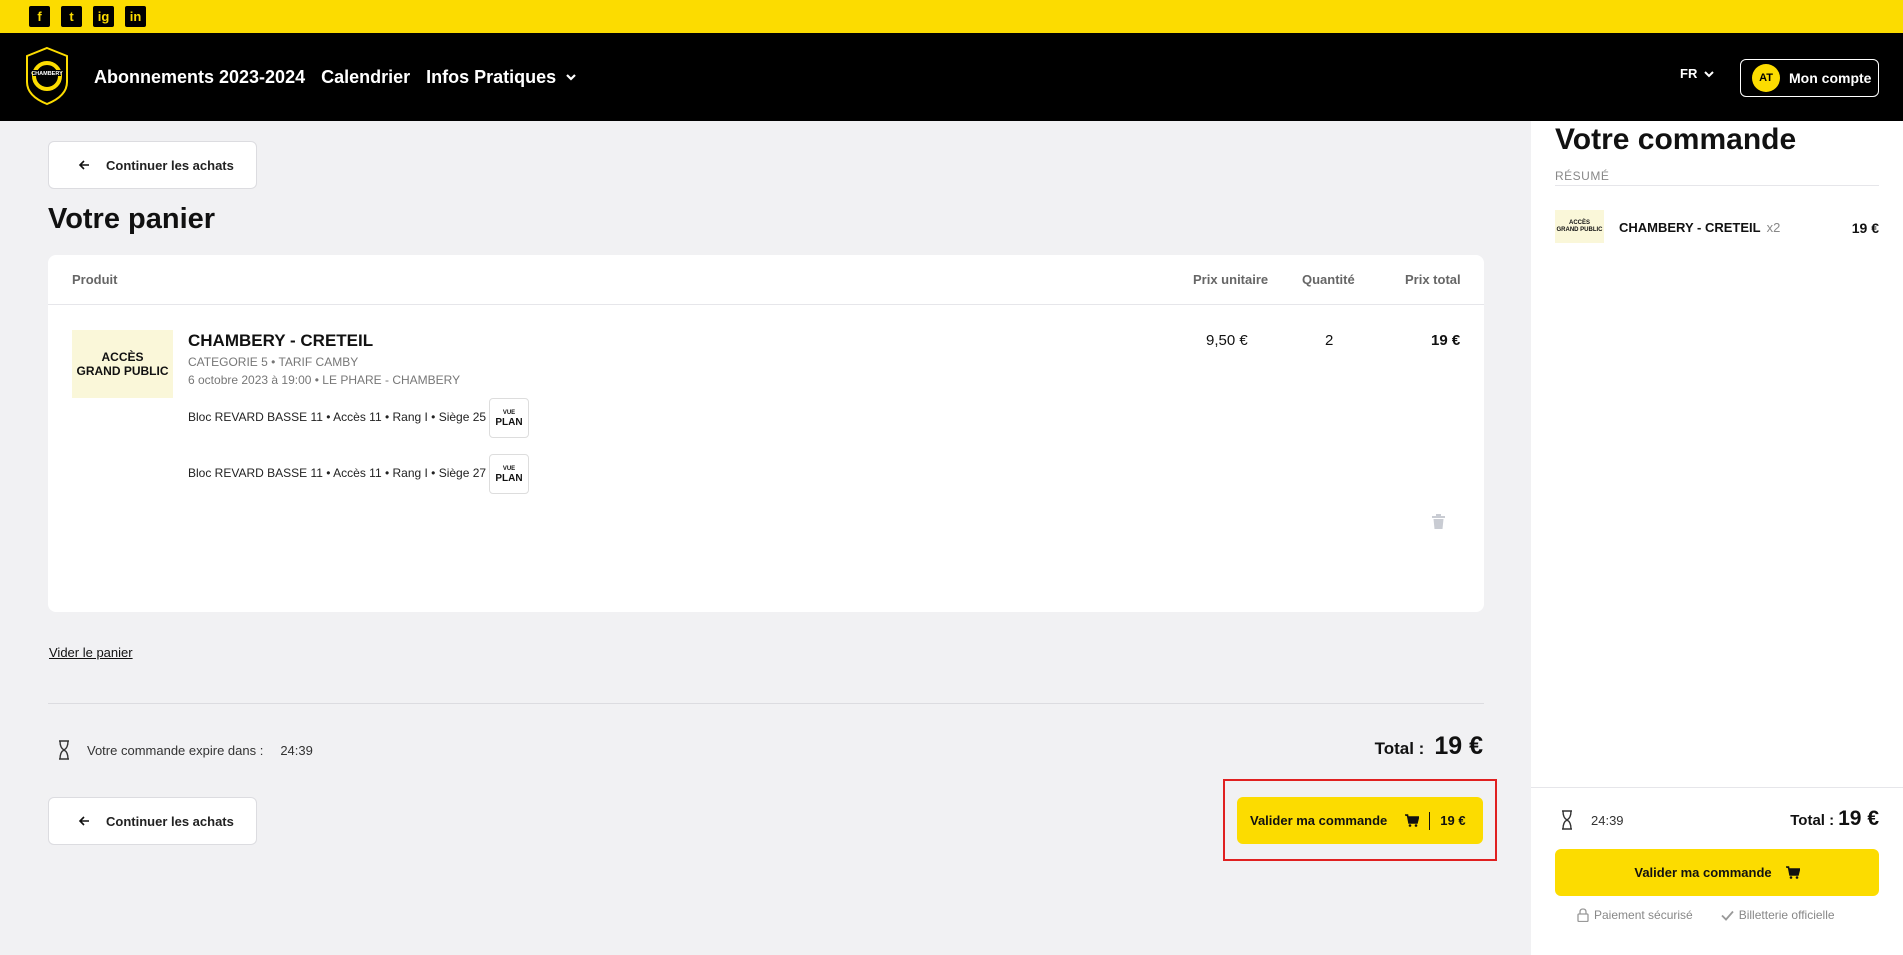  Describe the element at coordinates (1766, 78) in the screenshot. I see `avatar: AT` at that location.